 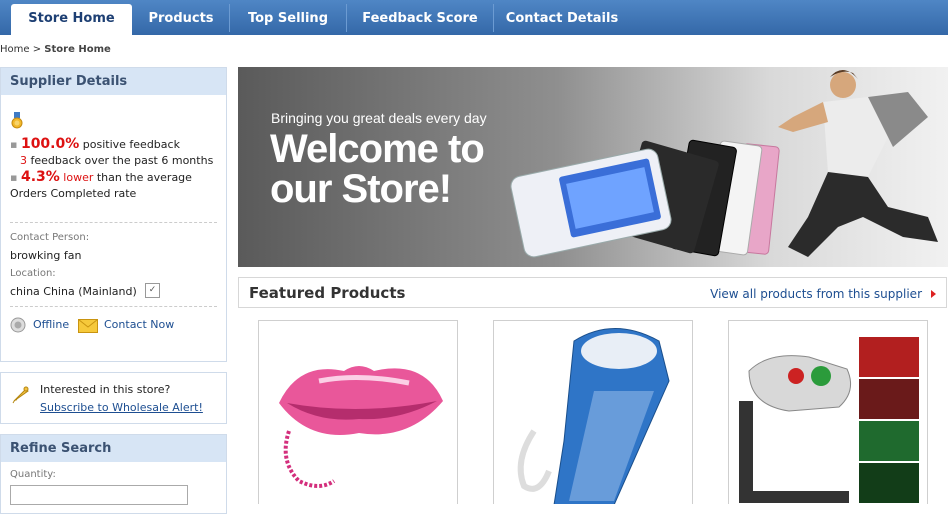 I want to click on tab-store-home: Store Home, so click(x=71, y=19).